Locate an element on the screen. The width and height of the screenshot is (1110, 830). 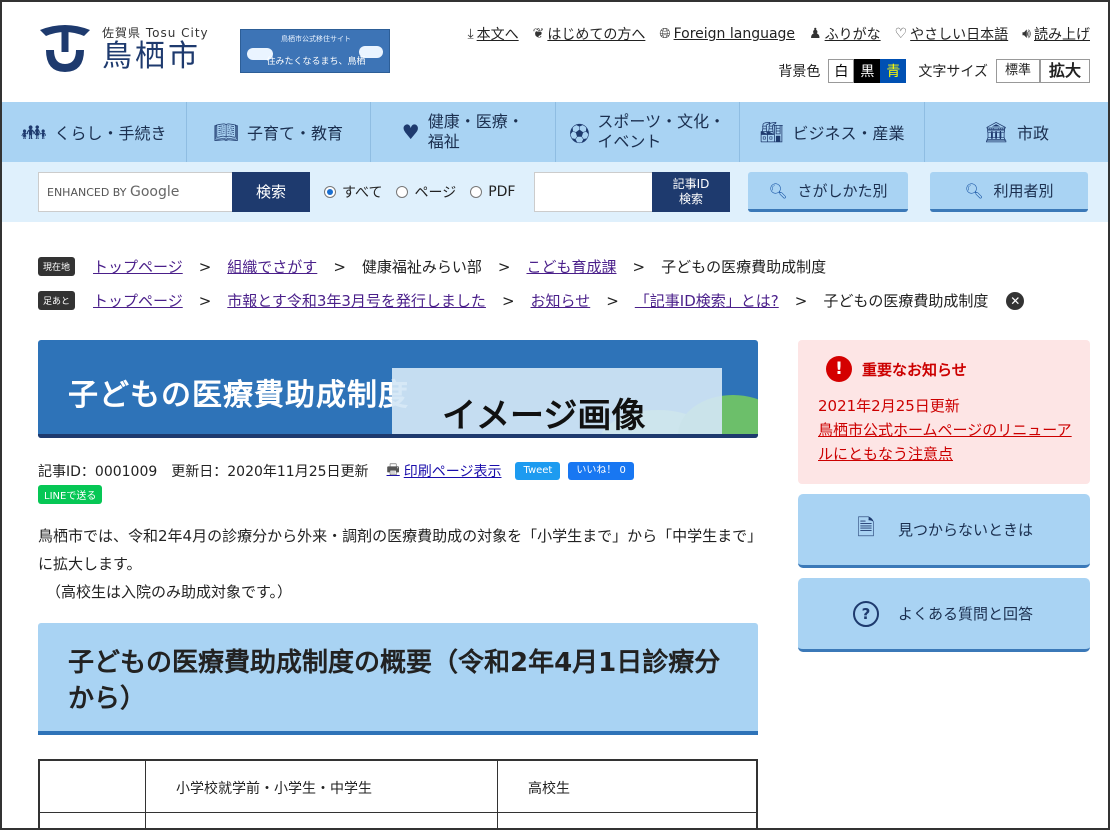
nav-government: 🏛︎ 市政 is located at coordinates (1017, 132).